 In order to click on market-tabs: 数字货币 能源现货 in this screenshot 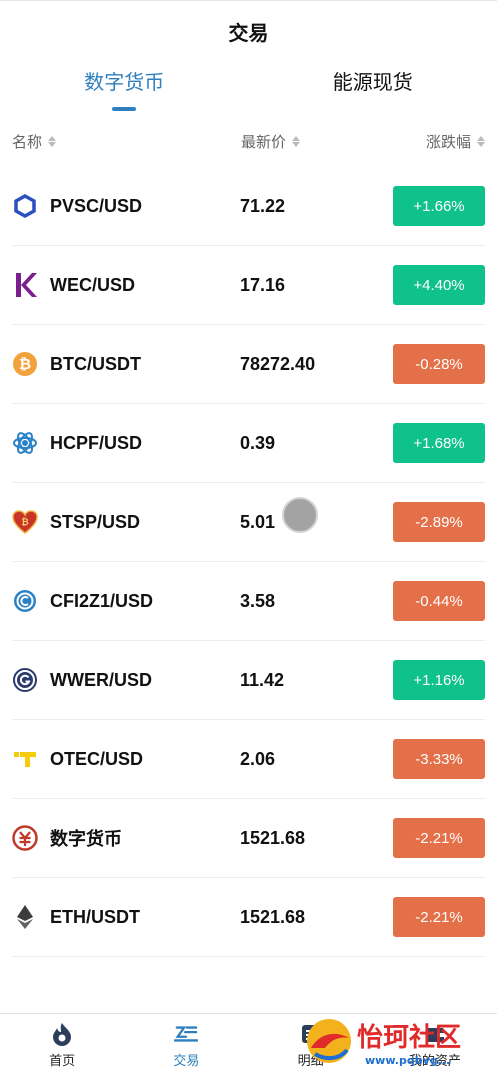, I will do `click(248, 88)`.